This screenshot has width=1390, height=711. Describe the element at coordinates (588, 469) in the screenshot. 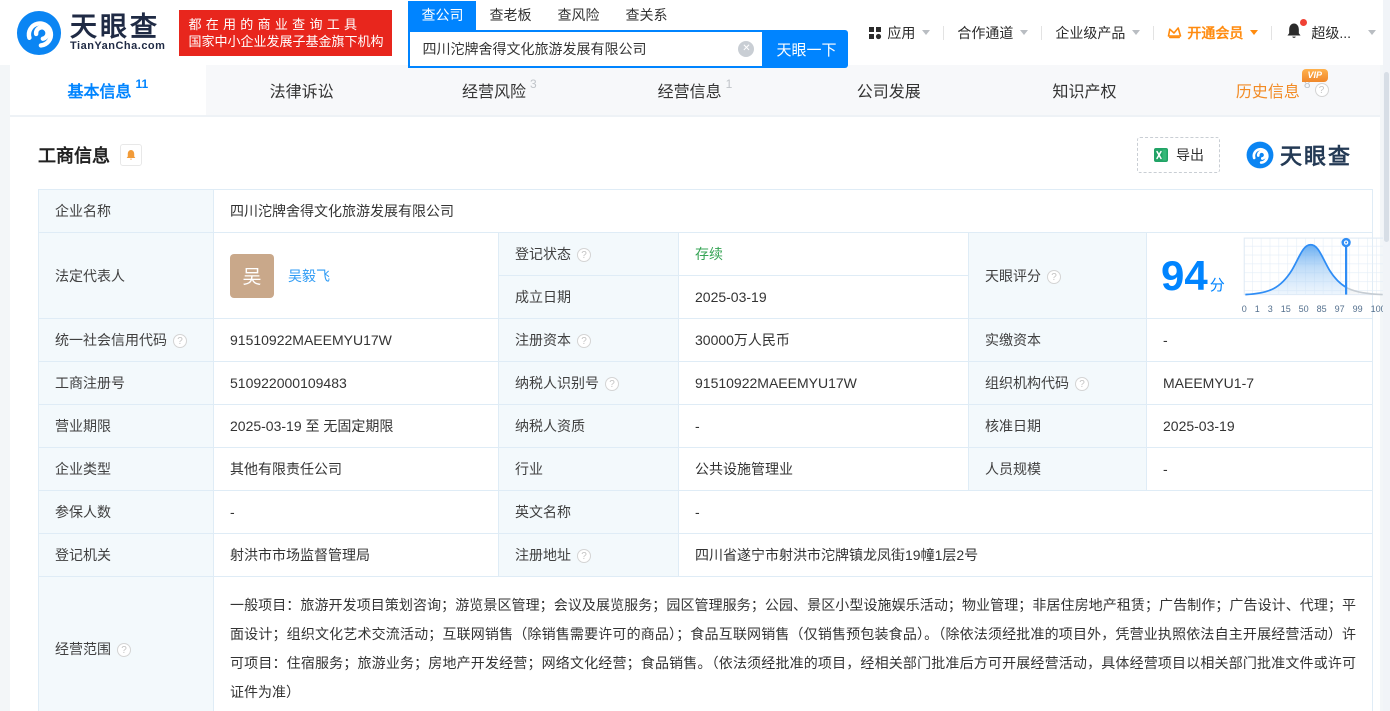

I see `field-label: 行业` at that location.